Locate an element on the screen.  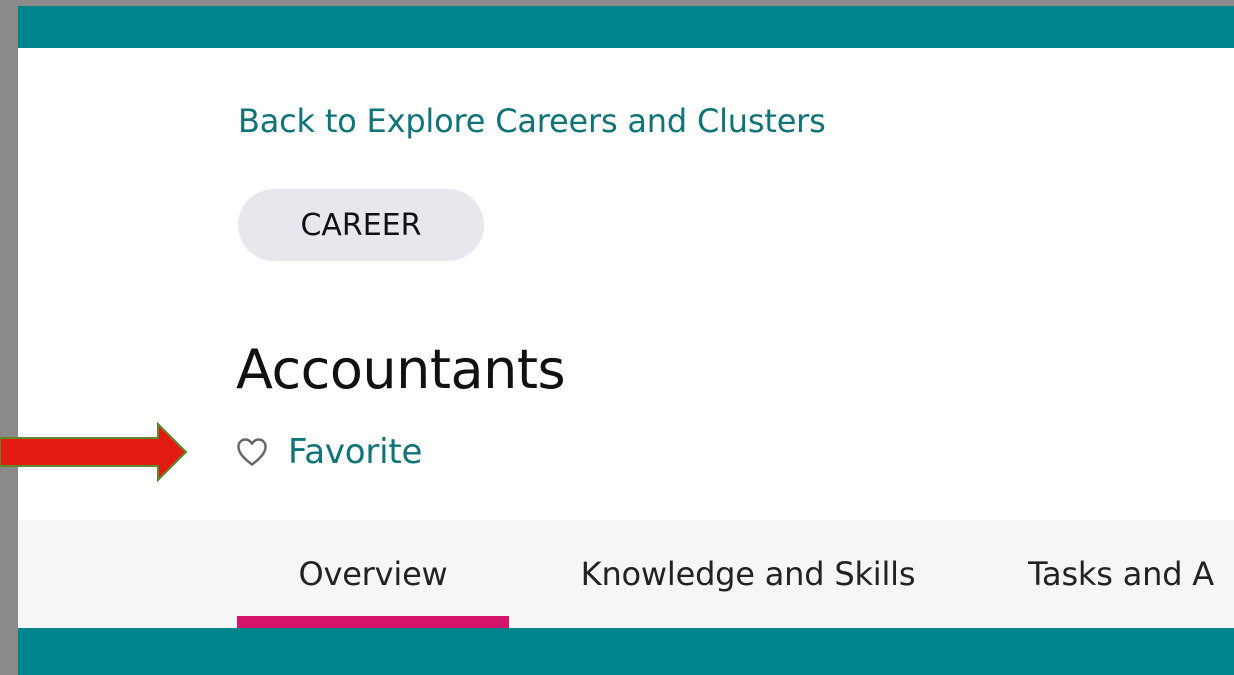
active-tab-indicator is located at coordinates (373, 622).